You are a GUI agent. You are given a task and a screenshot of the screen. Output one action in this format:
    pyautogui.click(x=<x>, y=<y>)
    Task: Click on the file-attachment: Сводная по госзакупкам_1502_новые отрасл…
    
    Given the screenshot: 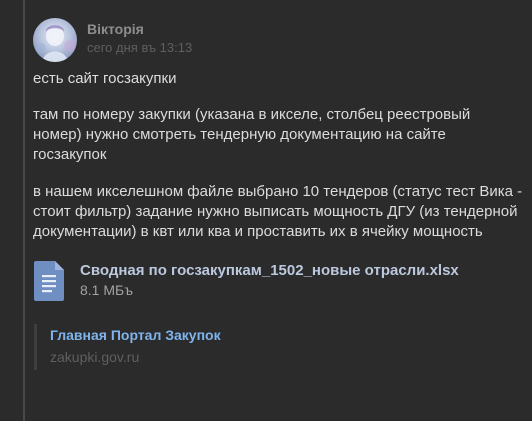 What is the action you would take?
    pyautogui.click(x=278, y=281)
    